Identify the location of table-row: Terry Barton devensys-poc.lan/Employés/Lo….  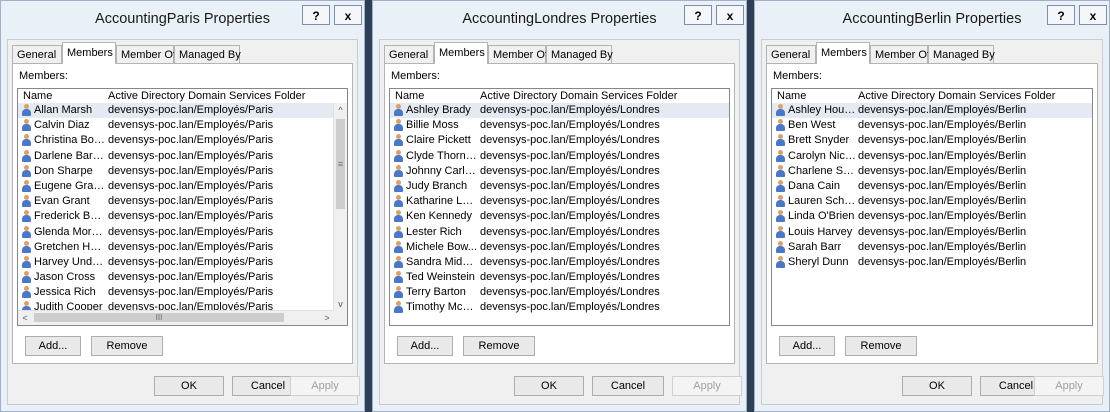
(559, 292).